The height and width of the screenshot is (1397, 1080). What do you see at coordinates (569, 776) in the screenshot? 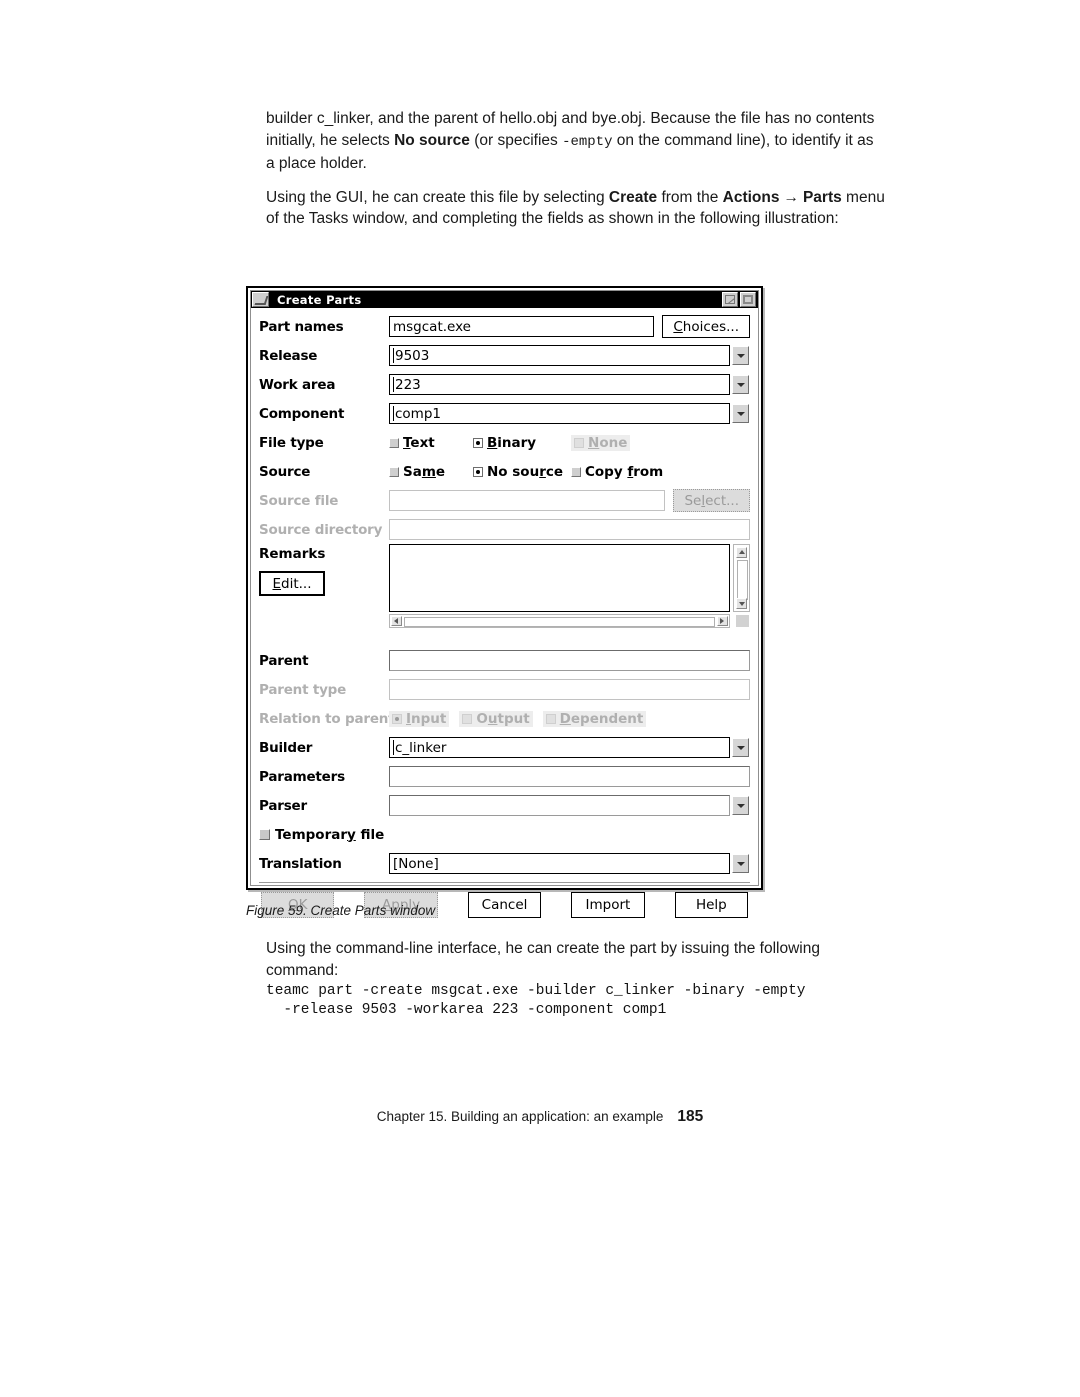
I see `parameters-input` at bounding box center [569, 776].